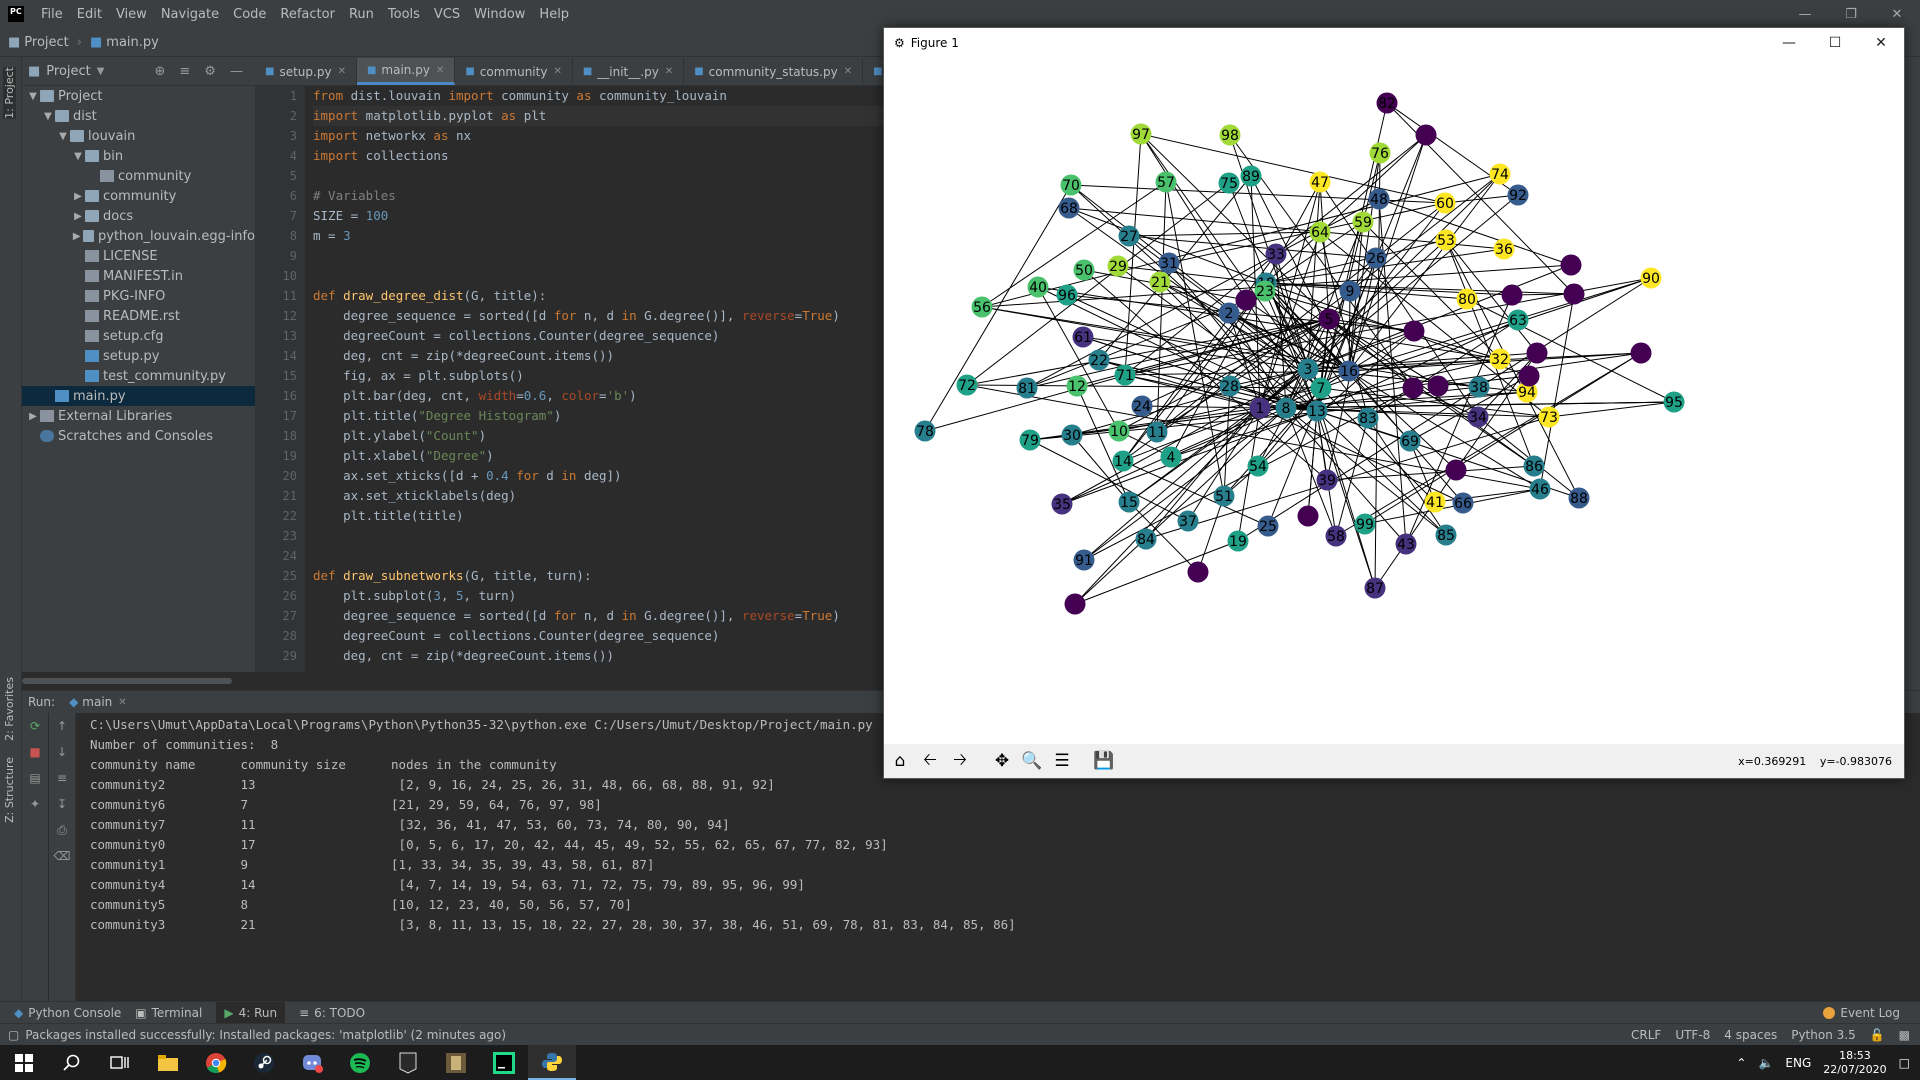 The width and height of the screenshot is (1920, 1080). What do you see at coordinates (132, 42) in the screenshot?
I see `breadcrumb-file: main.py` at bounding box center [132, 42].